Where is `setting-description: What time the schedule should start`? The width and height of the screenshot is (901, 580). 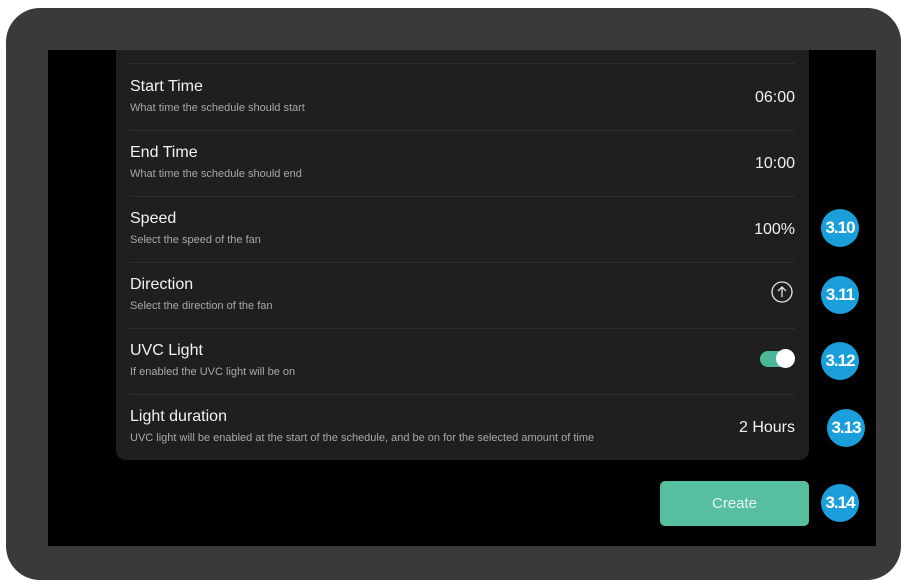
setting-description: What time the schedule should start is located at coordinates (217, 108).